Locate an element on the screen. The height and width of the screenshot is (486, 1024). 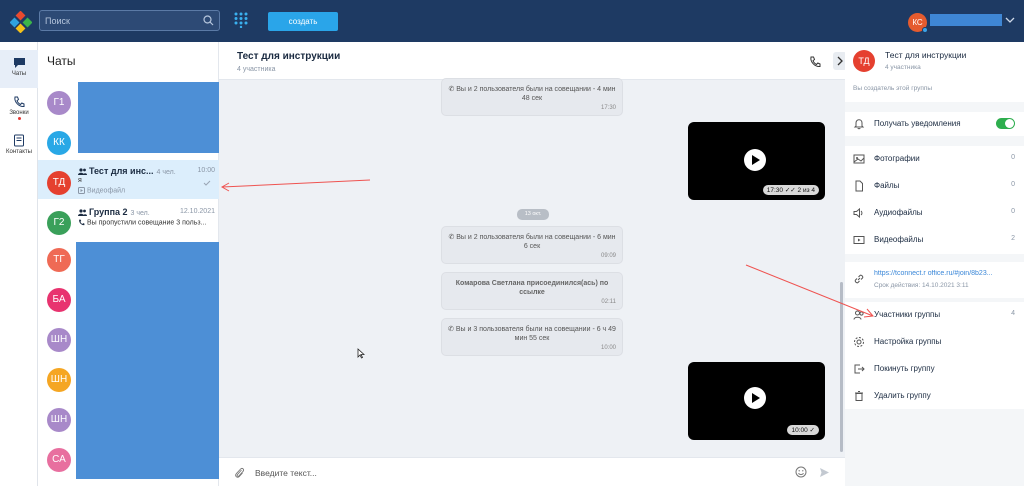
user-avatar: КС is located at coordinates (918, 23).